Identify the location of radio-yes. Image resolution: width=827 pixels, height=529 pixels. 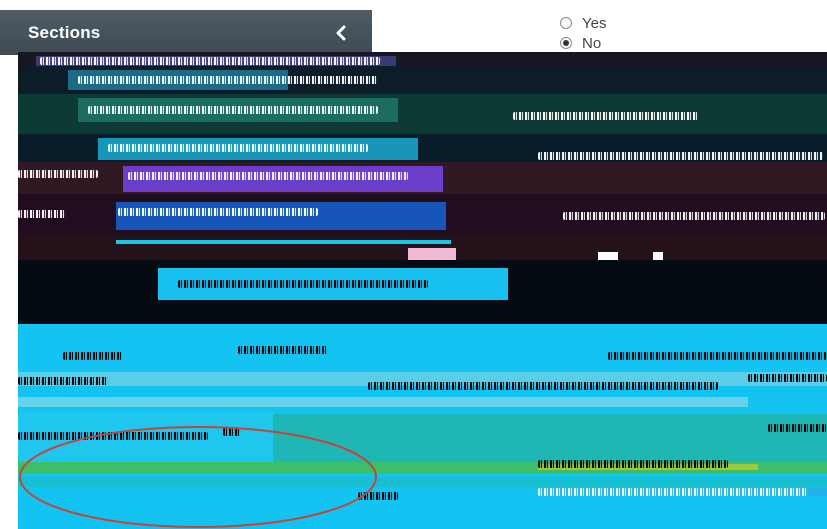
(566, 23).